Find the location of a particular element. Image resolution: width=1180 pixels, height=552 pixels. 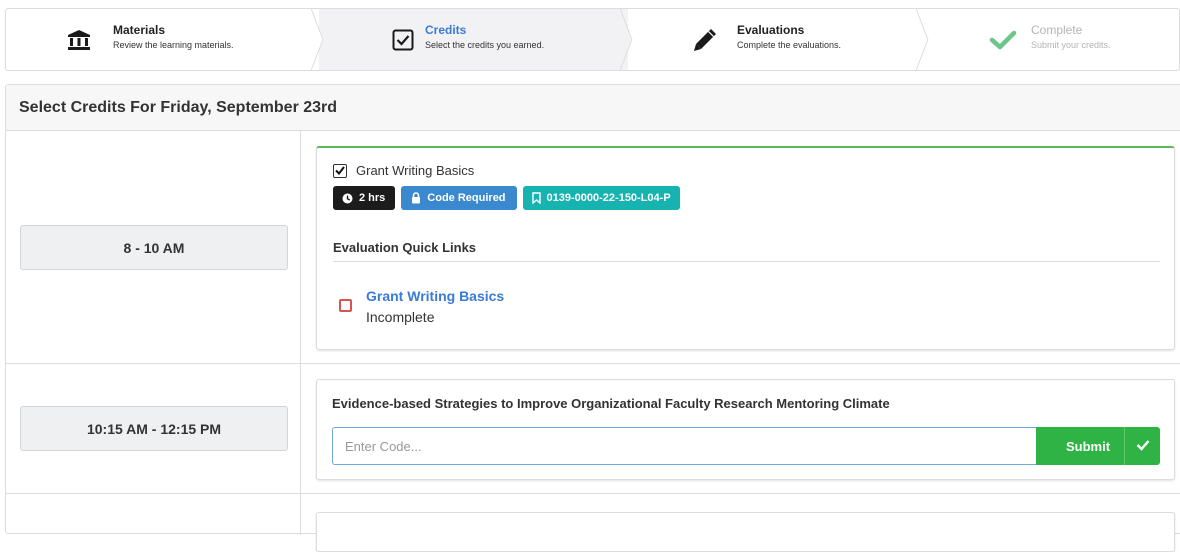

button-separator is located at coordinates (1124, 446).